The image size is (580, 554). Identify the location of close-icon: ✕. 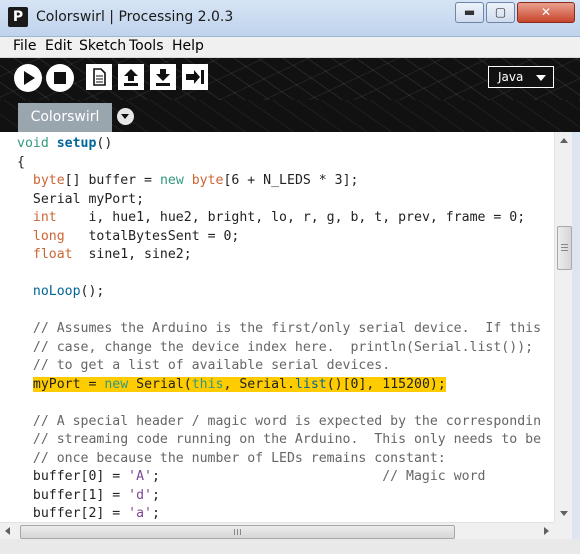
(546, 12).